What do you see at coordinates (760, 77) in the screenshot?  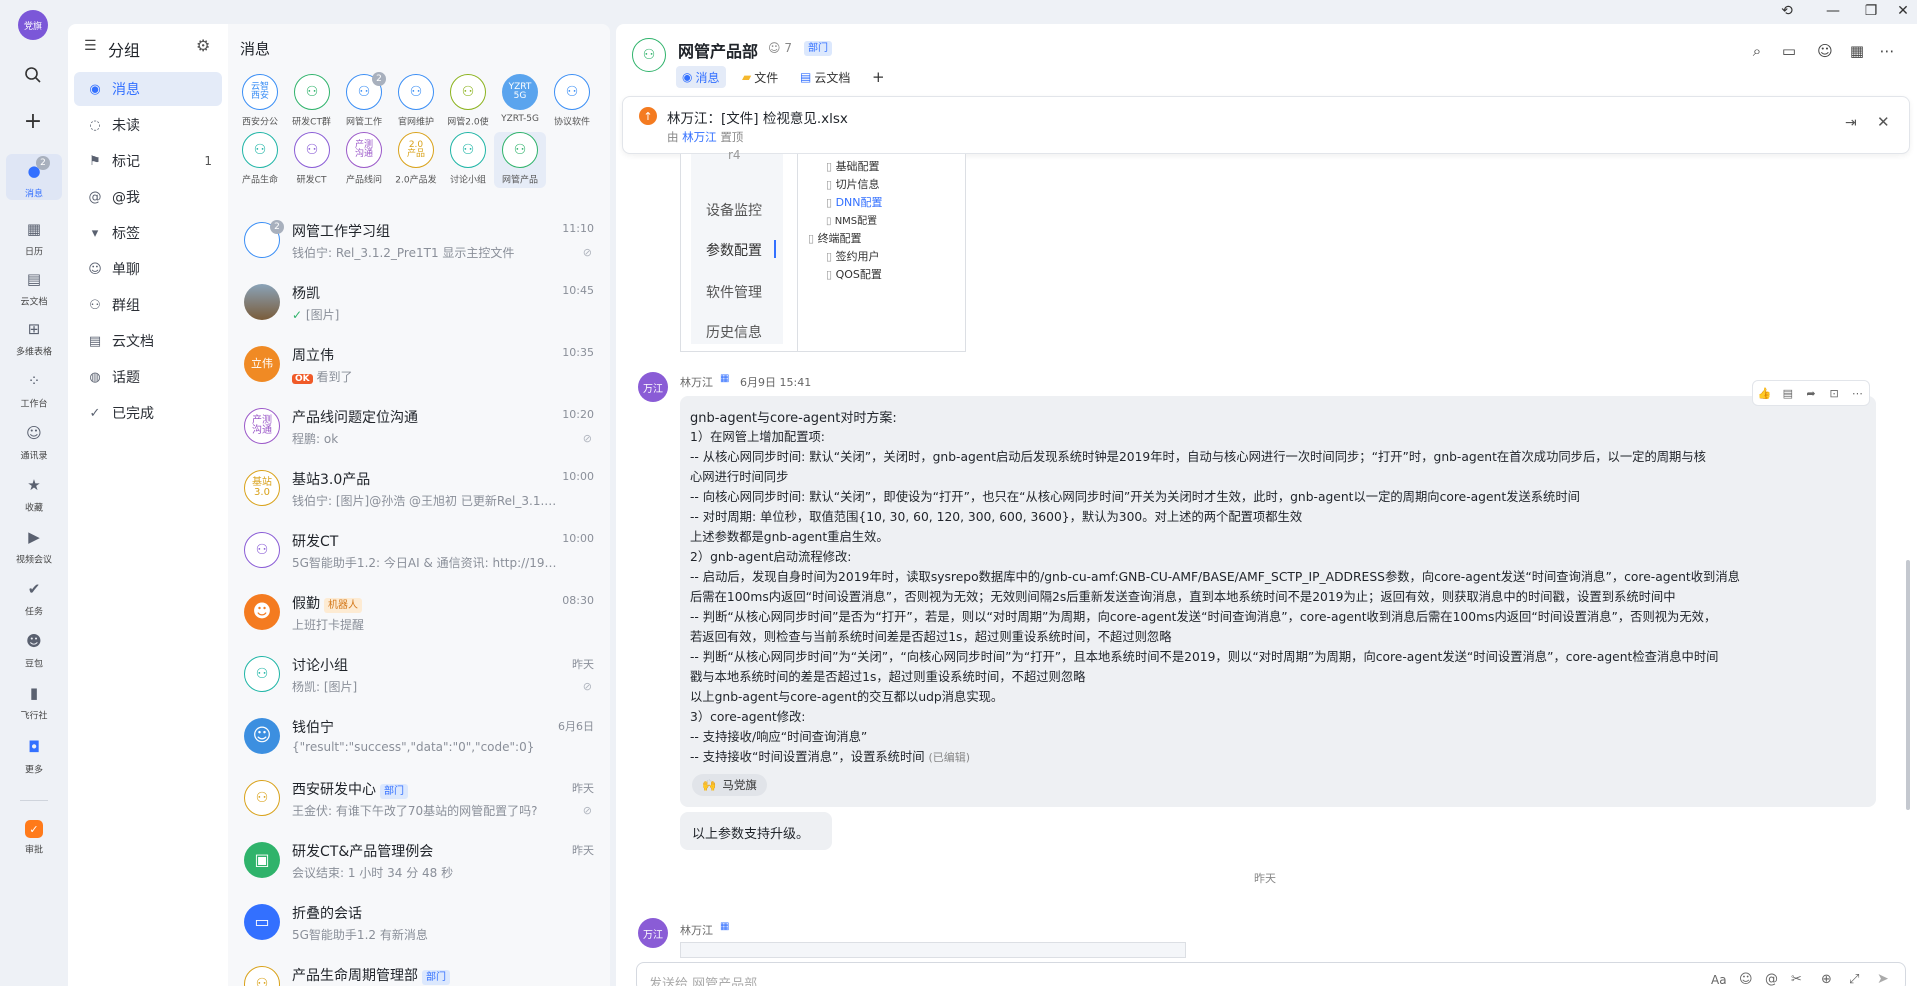 I see `tab-files: ▰ 文件` at bounding box center [760, 77].